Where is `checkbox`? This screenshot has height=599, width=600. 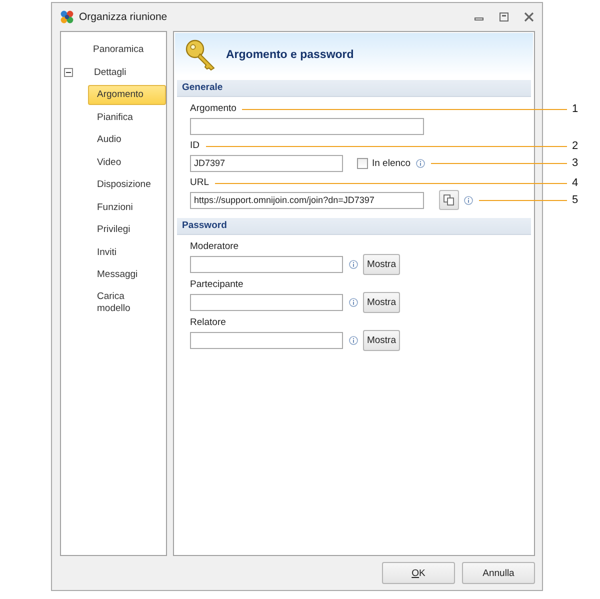
checkbox is located at coordinates (362, 163).